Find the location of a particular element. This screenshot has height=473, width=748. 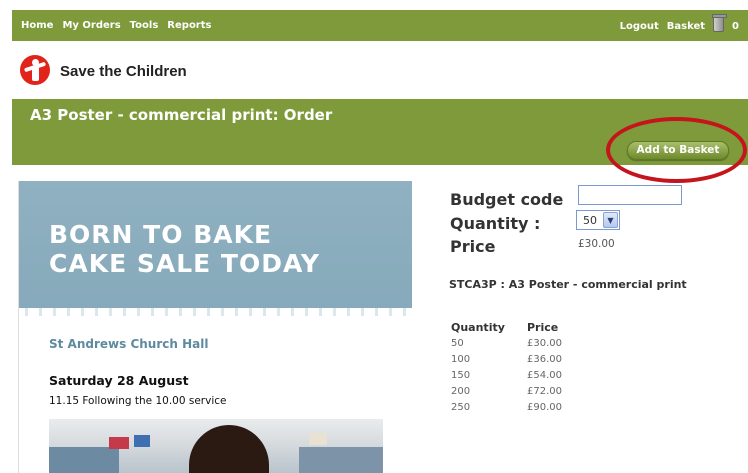

poster-date: Saturday 28 August is located at coordinates (119, 380).